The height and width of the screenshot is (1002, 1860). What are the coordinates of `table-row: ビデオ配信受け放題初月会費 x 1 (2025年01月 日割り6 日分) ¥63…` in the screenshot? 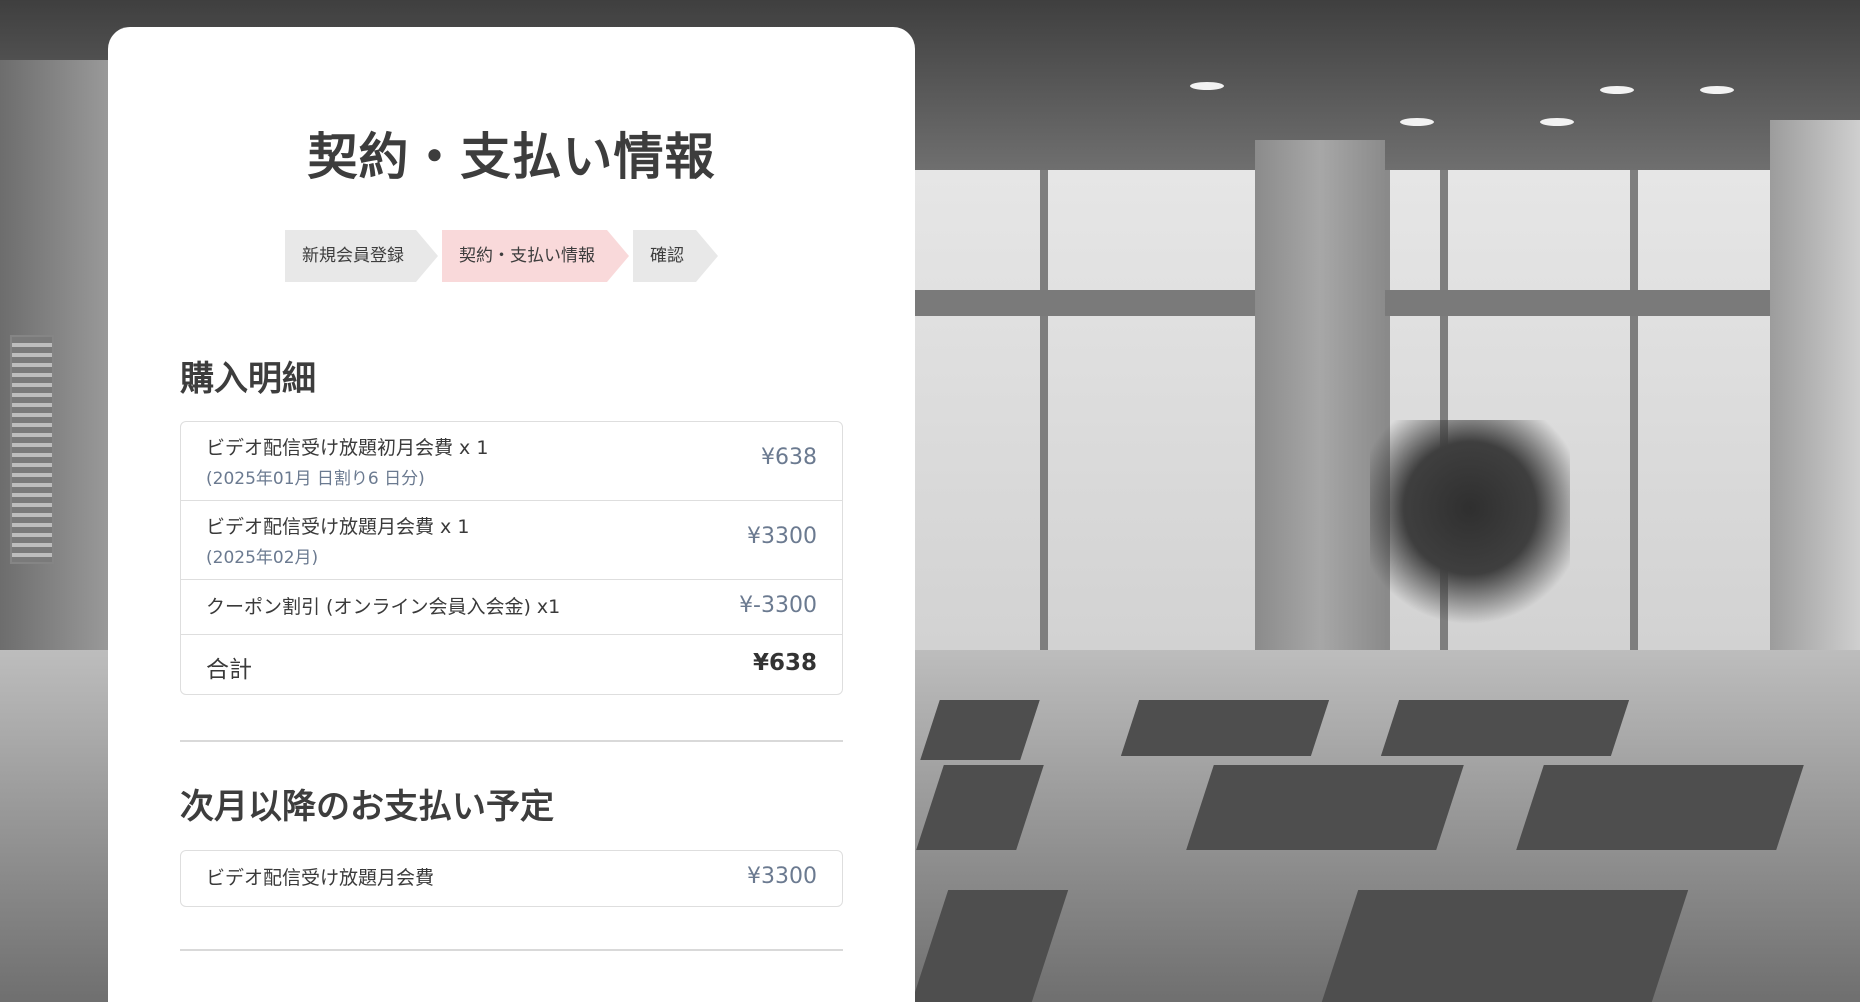 It's located at (511, 461).